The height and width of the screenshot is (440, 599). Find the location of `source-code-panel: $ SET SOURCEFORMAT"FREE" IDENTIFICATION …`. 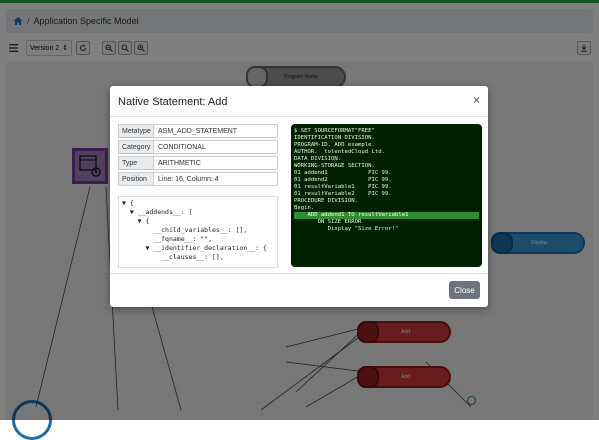

source-code-panel: $ SET SOURCEFORMAT"FREE" IDENTIFICATION … is located at coordinates (386, 195).